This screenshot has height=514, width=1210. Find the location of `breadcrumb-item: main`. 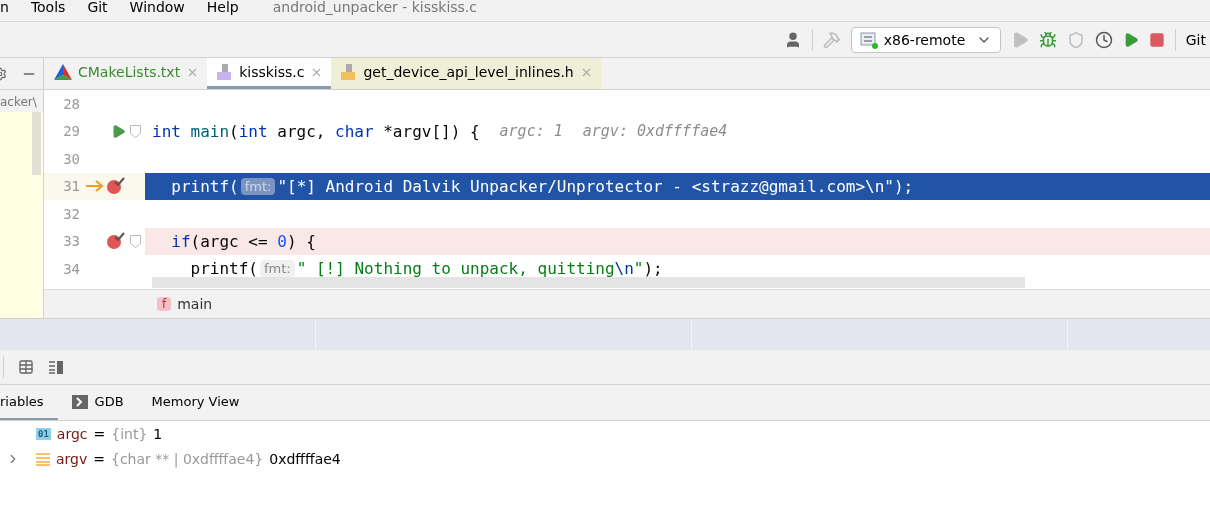

breadcrumb-item: main is located at coordinates (195, 304).